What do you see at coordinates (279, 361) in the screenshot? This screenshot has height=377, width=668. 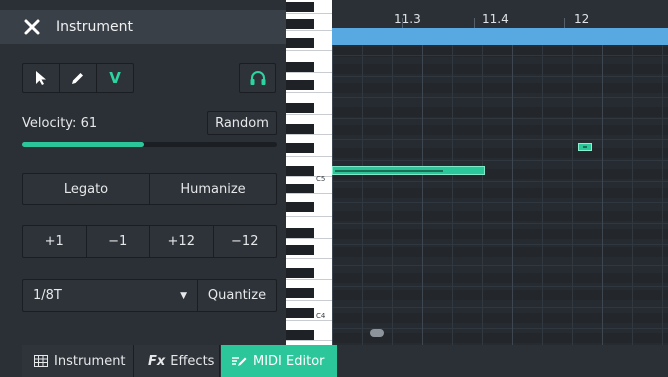 I see `tab-midi-editor: MIDI Editor` at bounding box center [279, 361].